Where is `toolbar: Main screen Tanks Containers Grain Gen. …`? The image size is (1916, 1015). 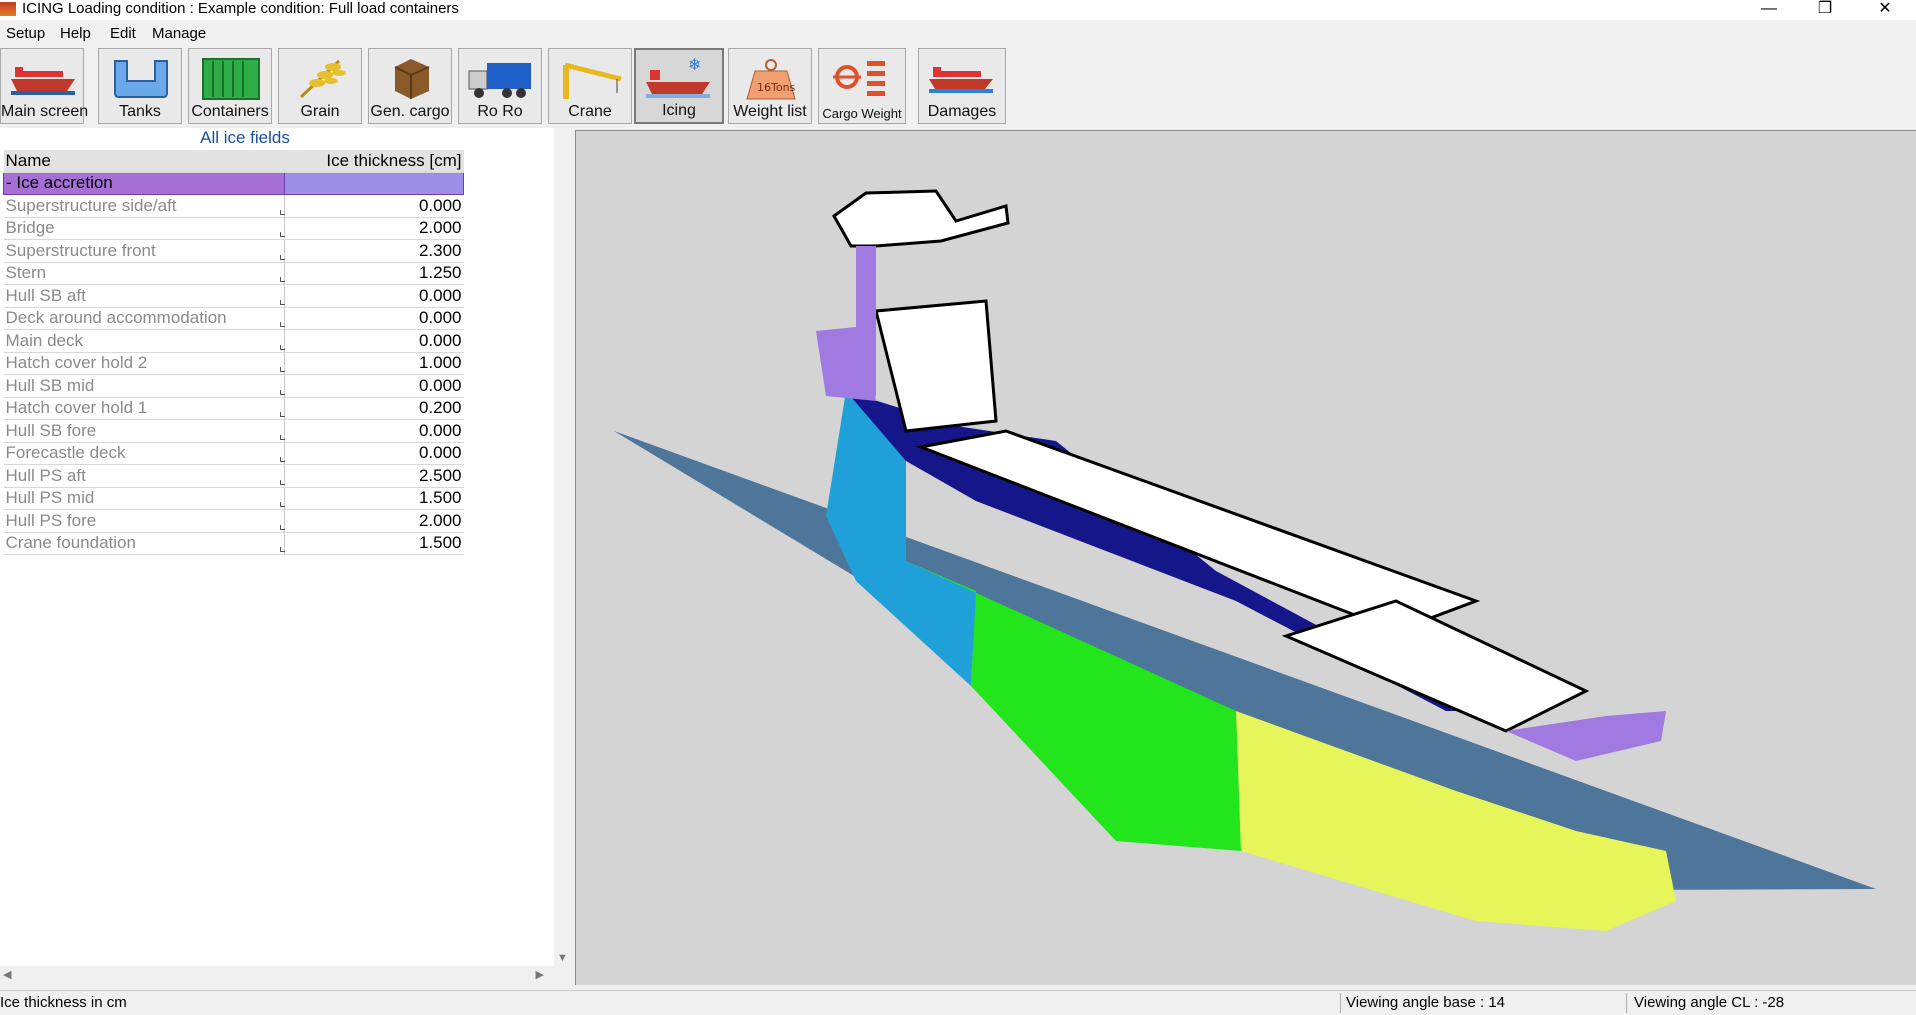
toolbar: Main screen Tanks Containers Grain Gen. … is located at coordinates (958, 87).